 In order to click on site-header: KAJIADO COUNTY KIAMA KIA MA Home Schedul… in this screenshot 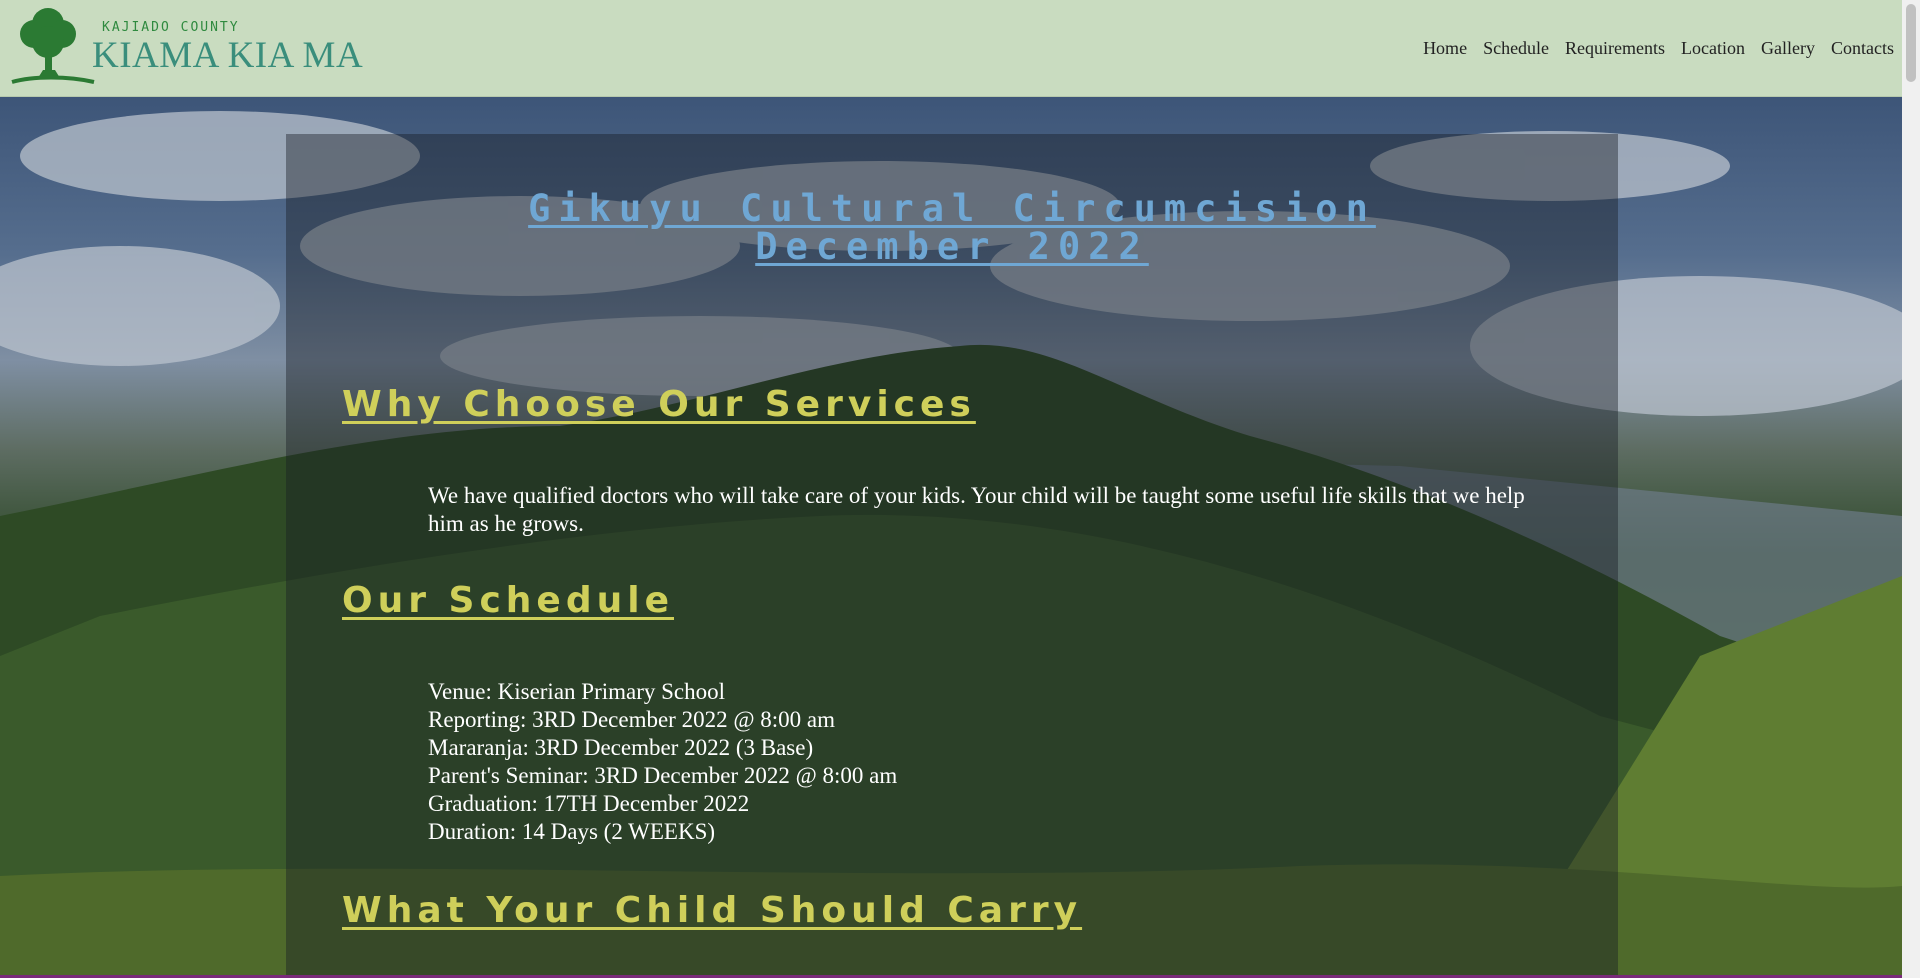, I will do `click(951, 48)`.